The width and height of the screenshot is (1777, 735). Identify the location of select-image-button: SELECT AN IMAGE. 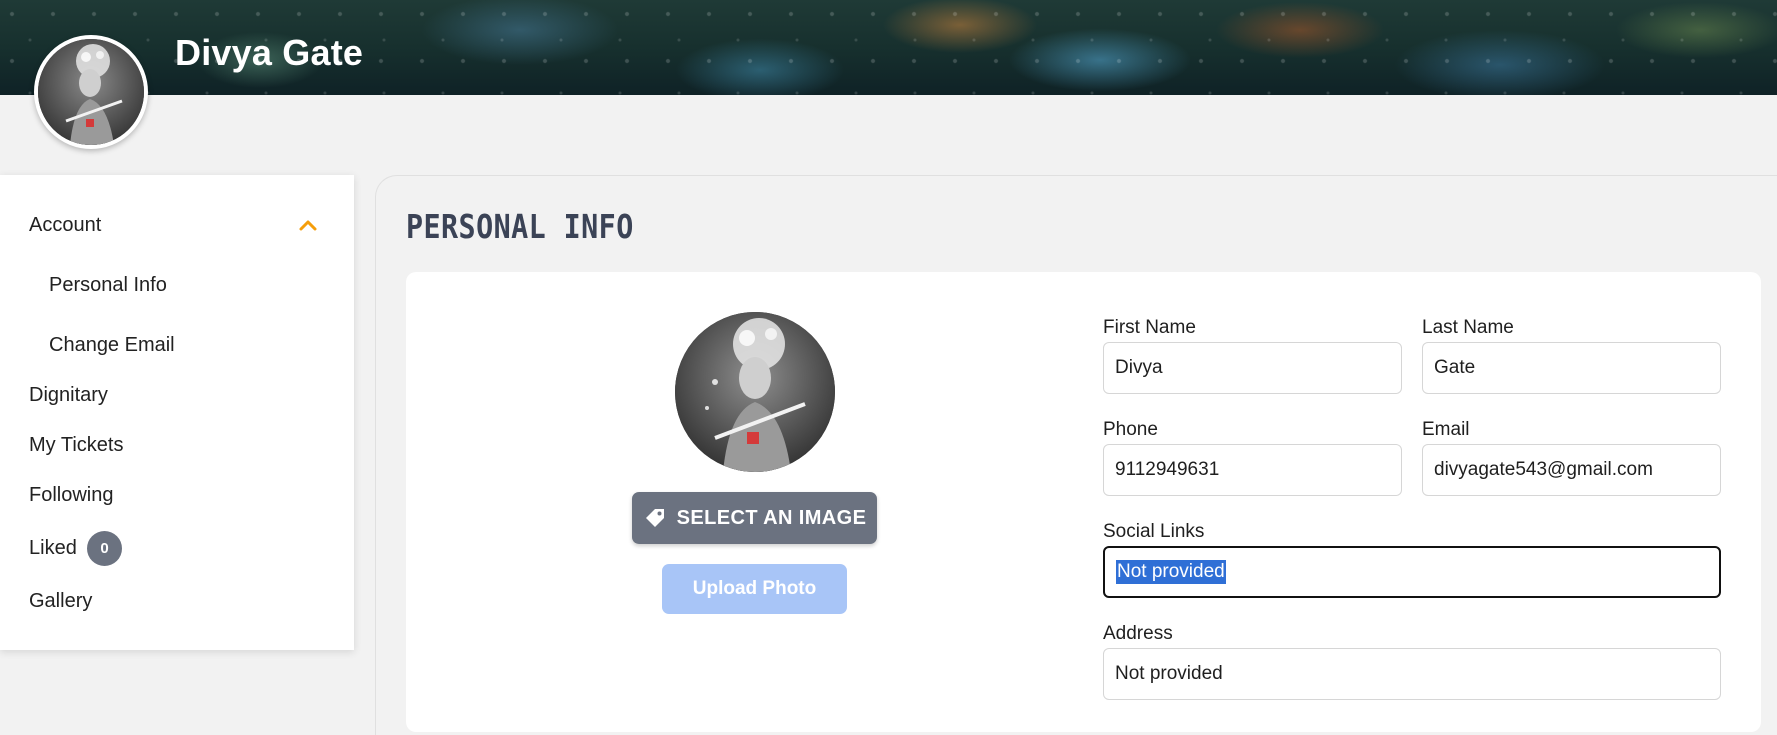
(754, 518).